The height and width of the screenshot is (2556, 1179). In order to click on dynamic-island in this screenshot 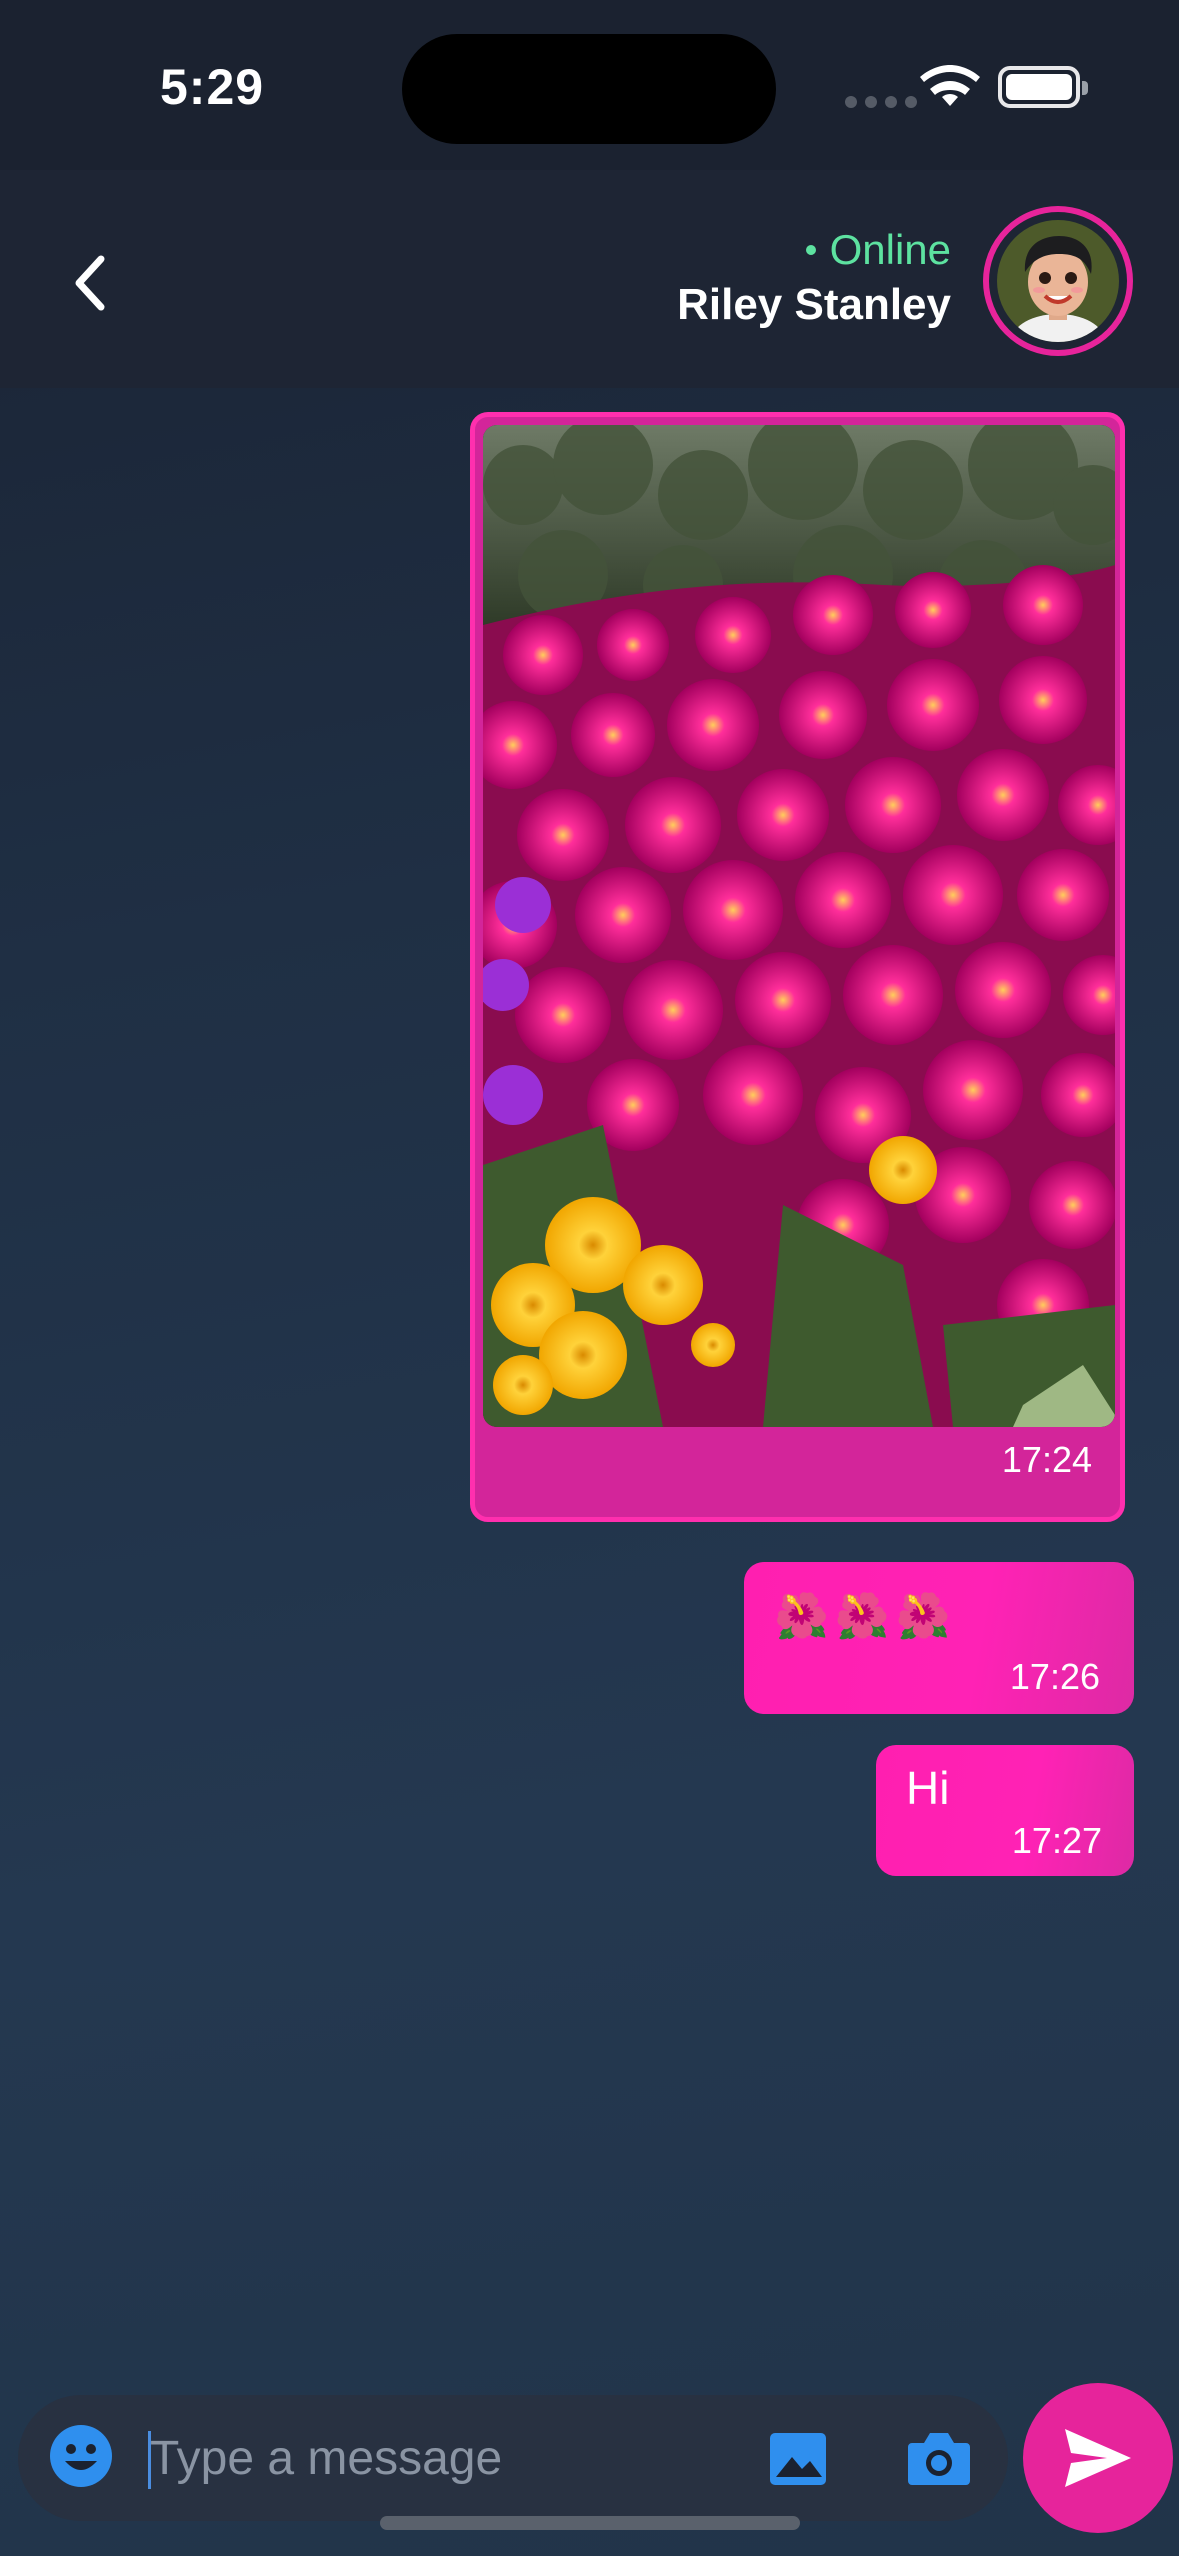, I will do `click(589, 89)`.